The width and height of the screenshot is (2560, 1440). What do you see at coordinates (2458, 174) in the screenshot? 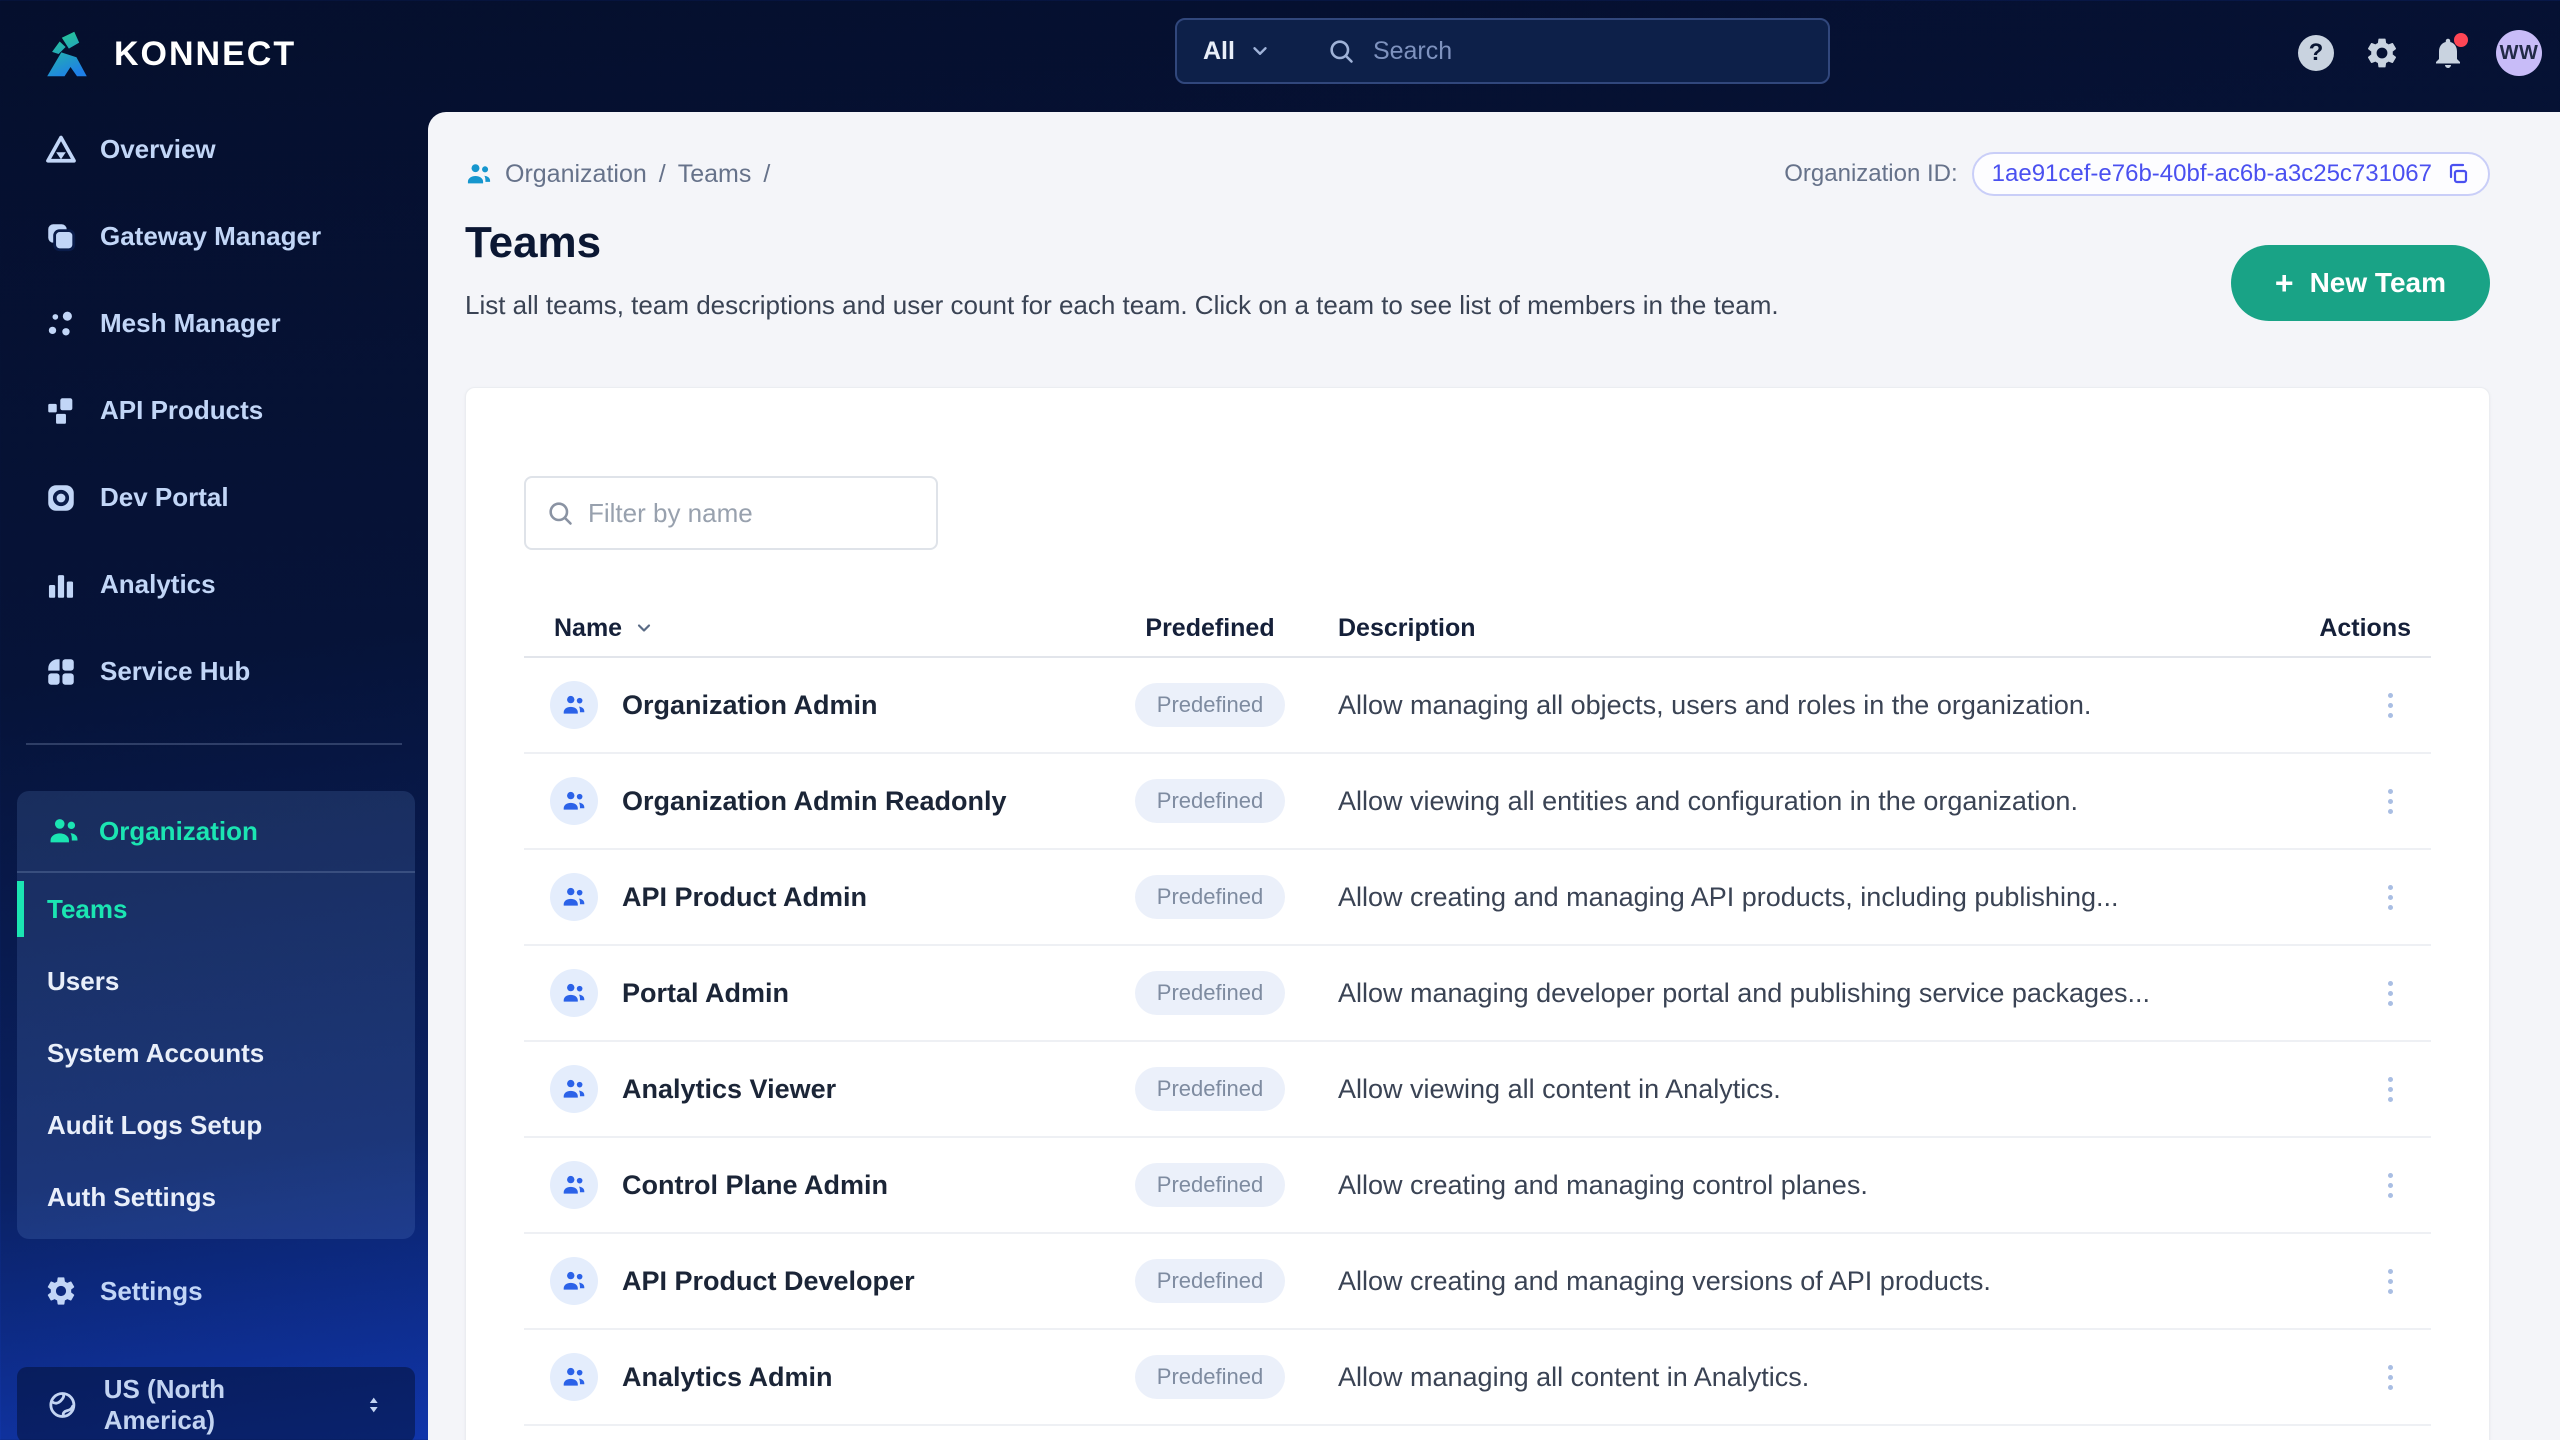
I see `copy-icon` at bounding box center [2458, 174].